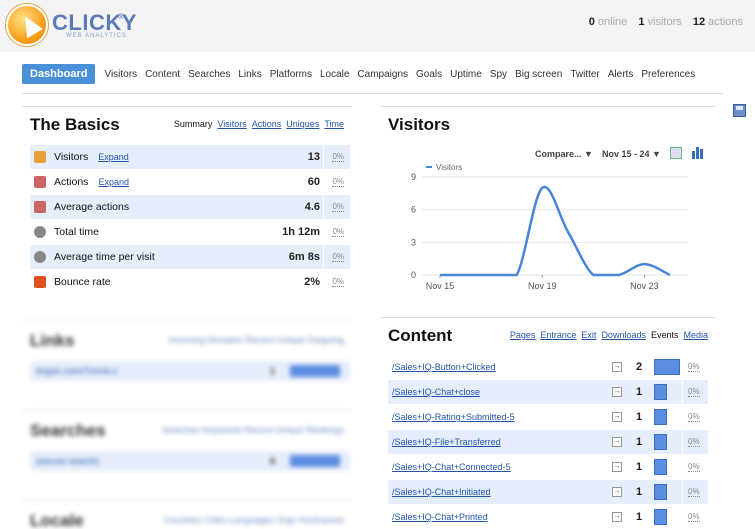  I want to click on clicky-logo-icon, so click(27, 25).